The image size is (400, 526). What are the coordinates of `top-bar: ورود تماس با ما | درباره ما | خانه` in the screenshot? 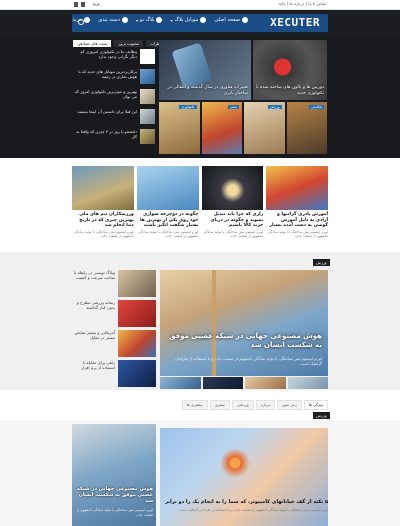 It's located at (200, 5).